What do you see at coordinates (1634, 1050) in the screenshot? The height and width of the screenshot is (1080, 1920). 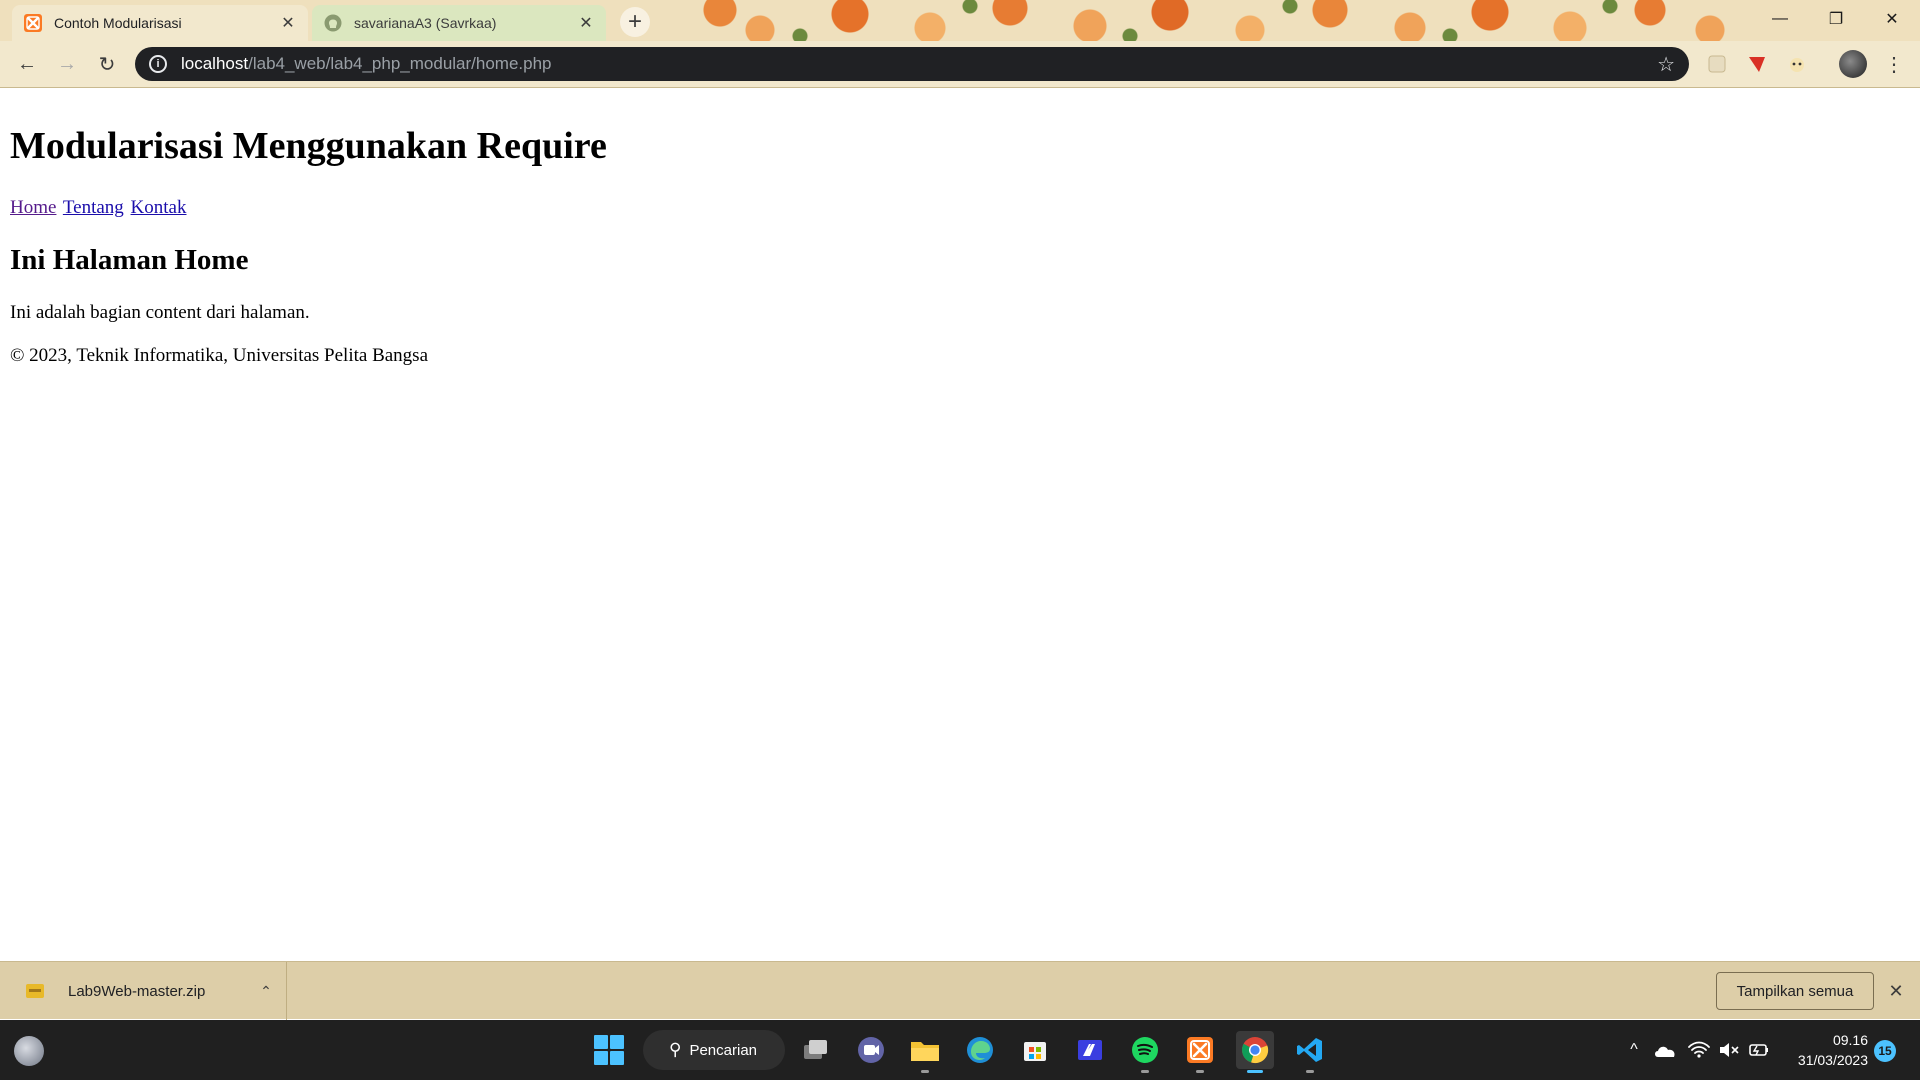 I see `show-hidden-icons-chevron: ^` at bounding box center [1634, 1050].